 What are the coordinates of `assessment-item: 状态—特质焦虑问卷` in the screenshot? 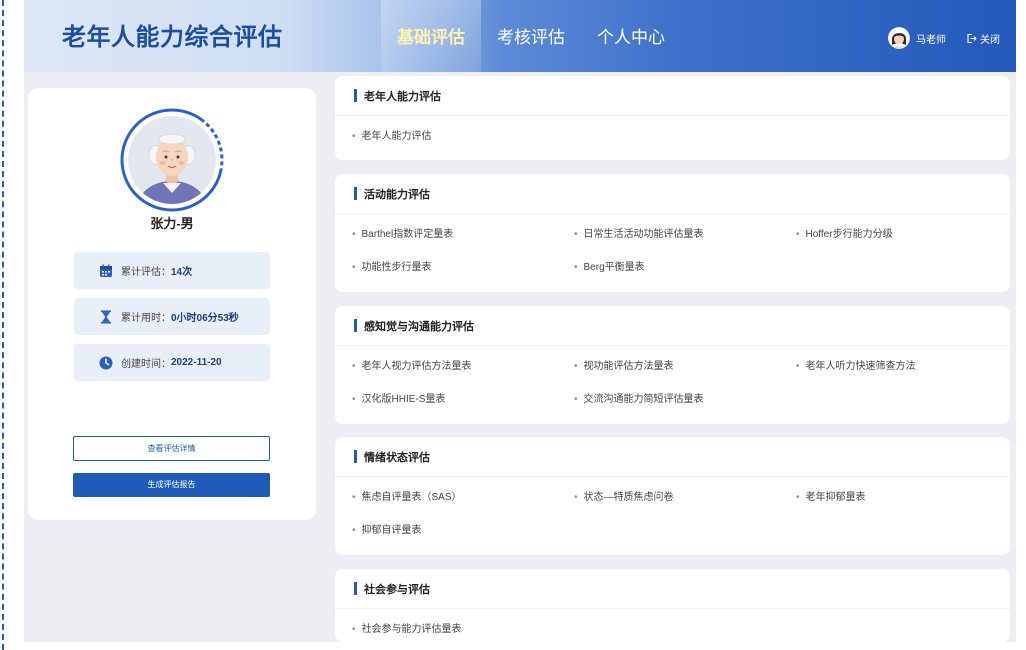 It's located at (685, 497).